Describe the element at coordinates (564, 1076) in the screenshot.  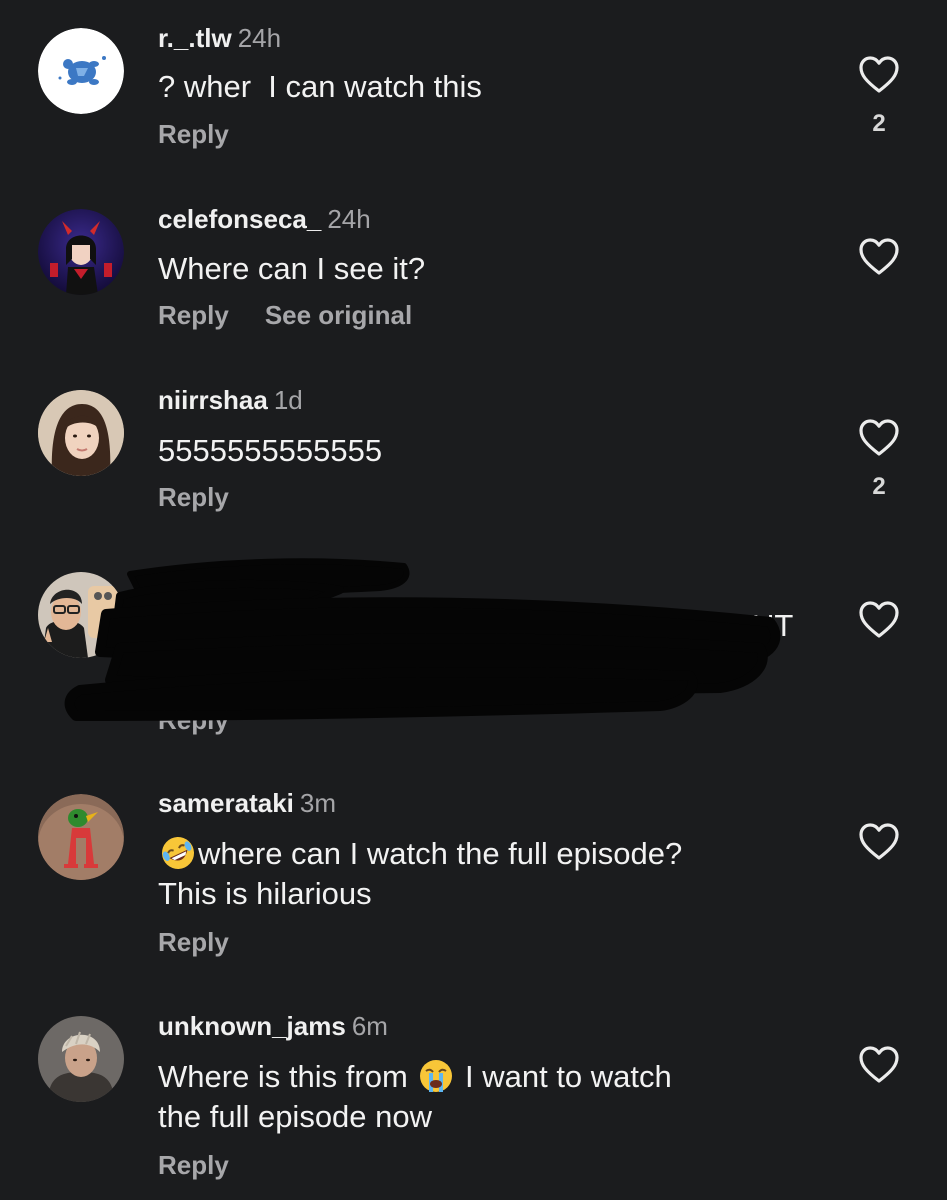
I see `comment-text-part2: I want to watch` at that location.